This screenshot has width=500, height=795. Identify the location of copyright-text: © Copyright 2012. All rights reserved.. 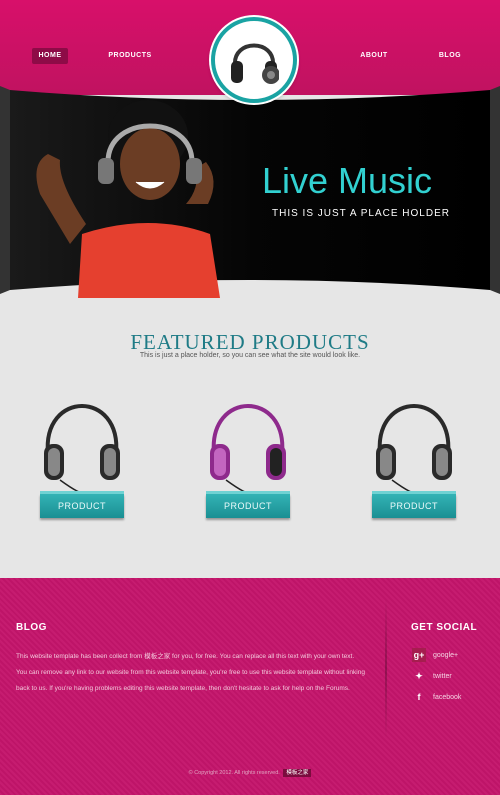
(234, 773).